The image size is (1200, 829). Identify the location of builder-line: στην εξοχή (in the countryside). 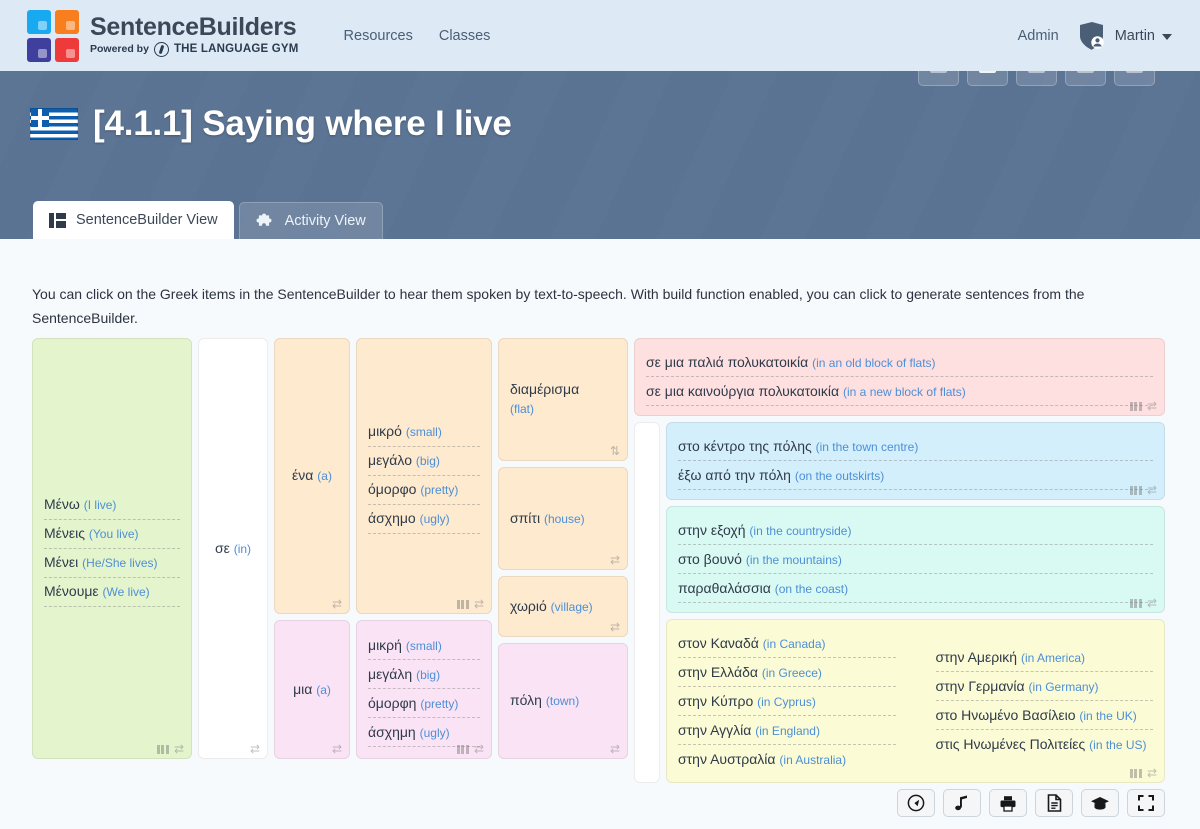
(915, 530).